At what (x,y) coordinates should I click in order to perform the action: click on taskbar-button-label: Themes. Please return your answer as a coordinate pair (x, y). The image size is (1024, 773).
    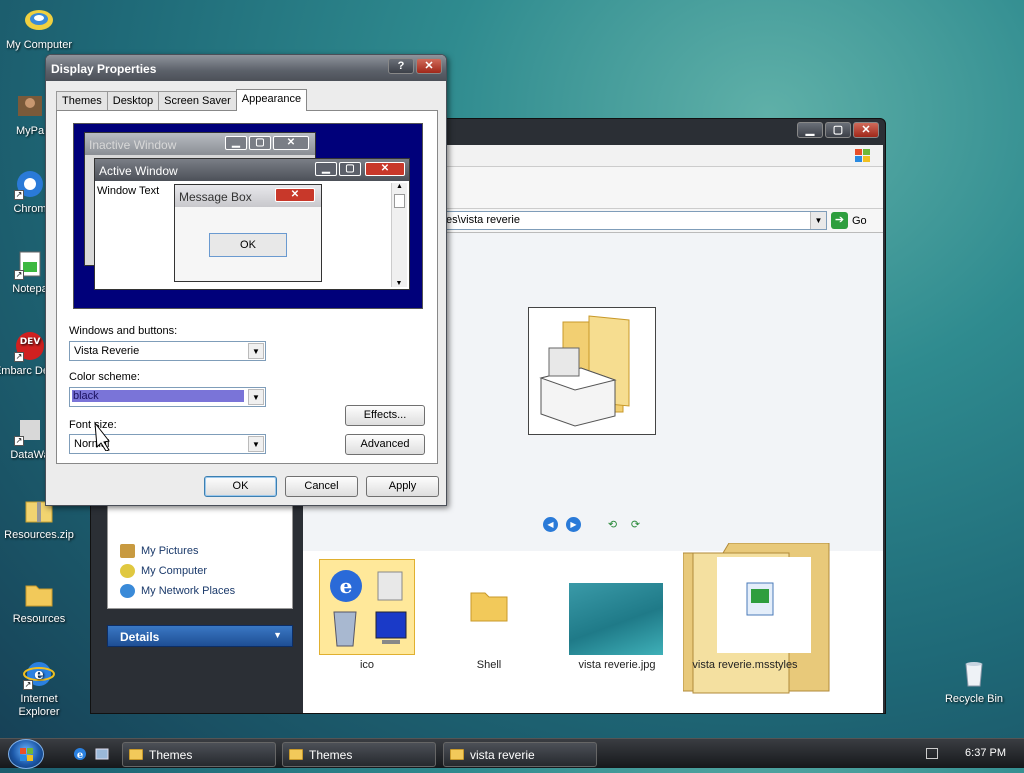
    Looking at the image, I should click on (171, 754).